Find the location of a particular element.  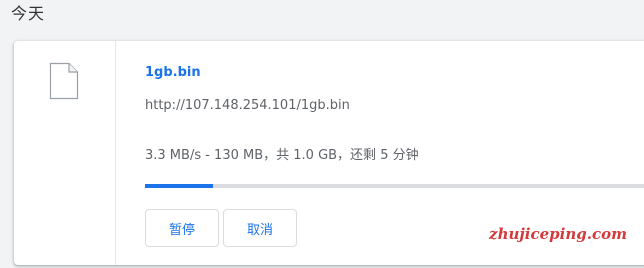

download-progress-fill is located at coordinates (179, 186).